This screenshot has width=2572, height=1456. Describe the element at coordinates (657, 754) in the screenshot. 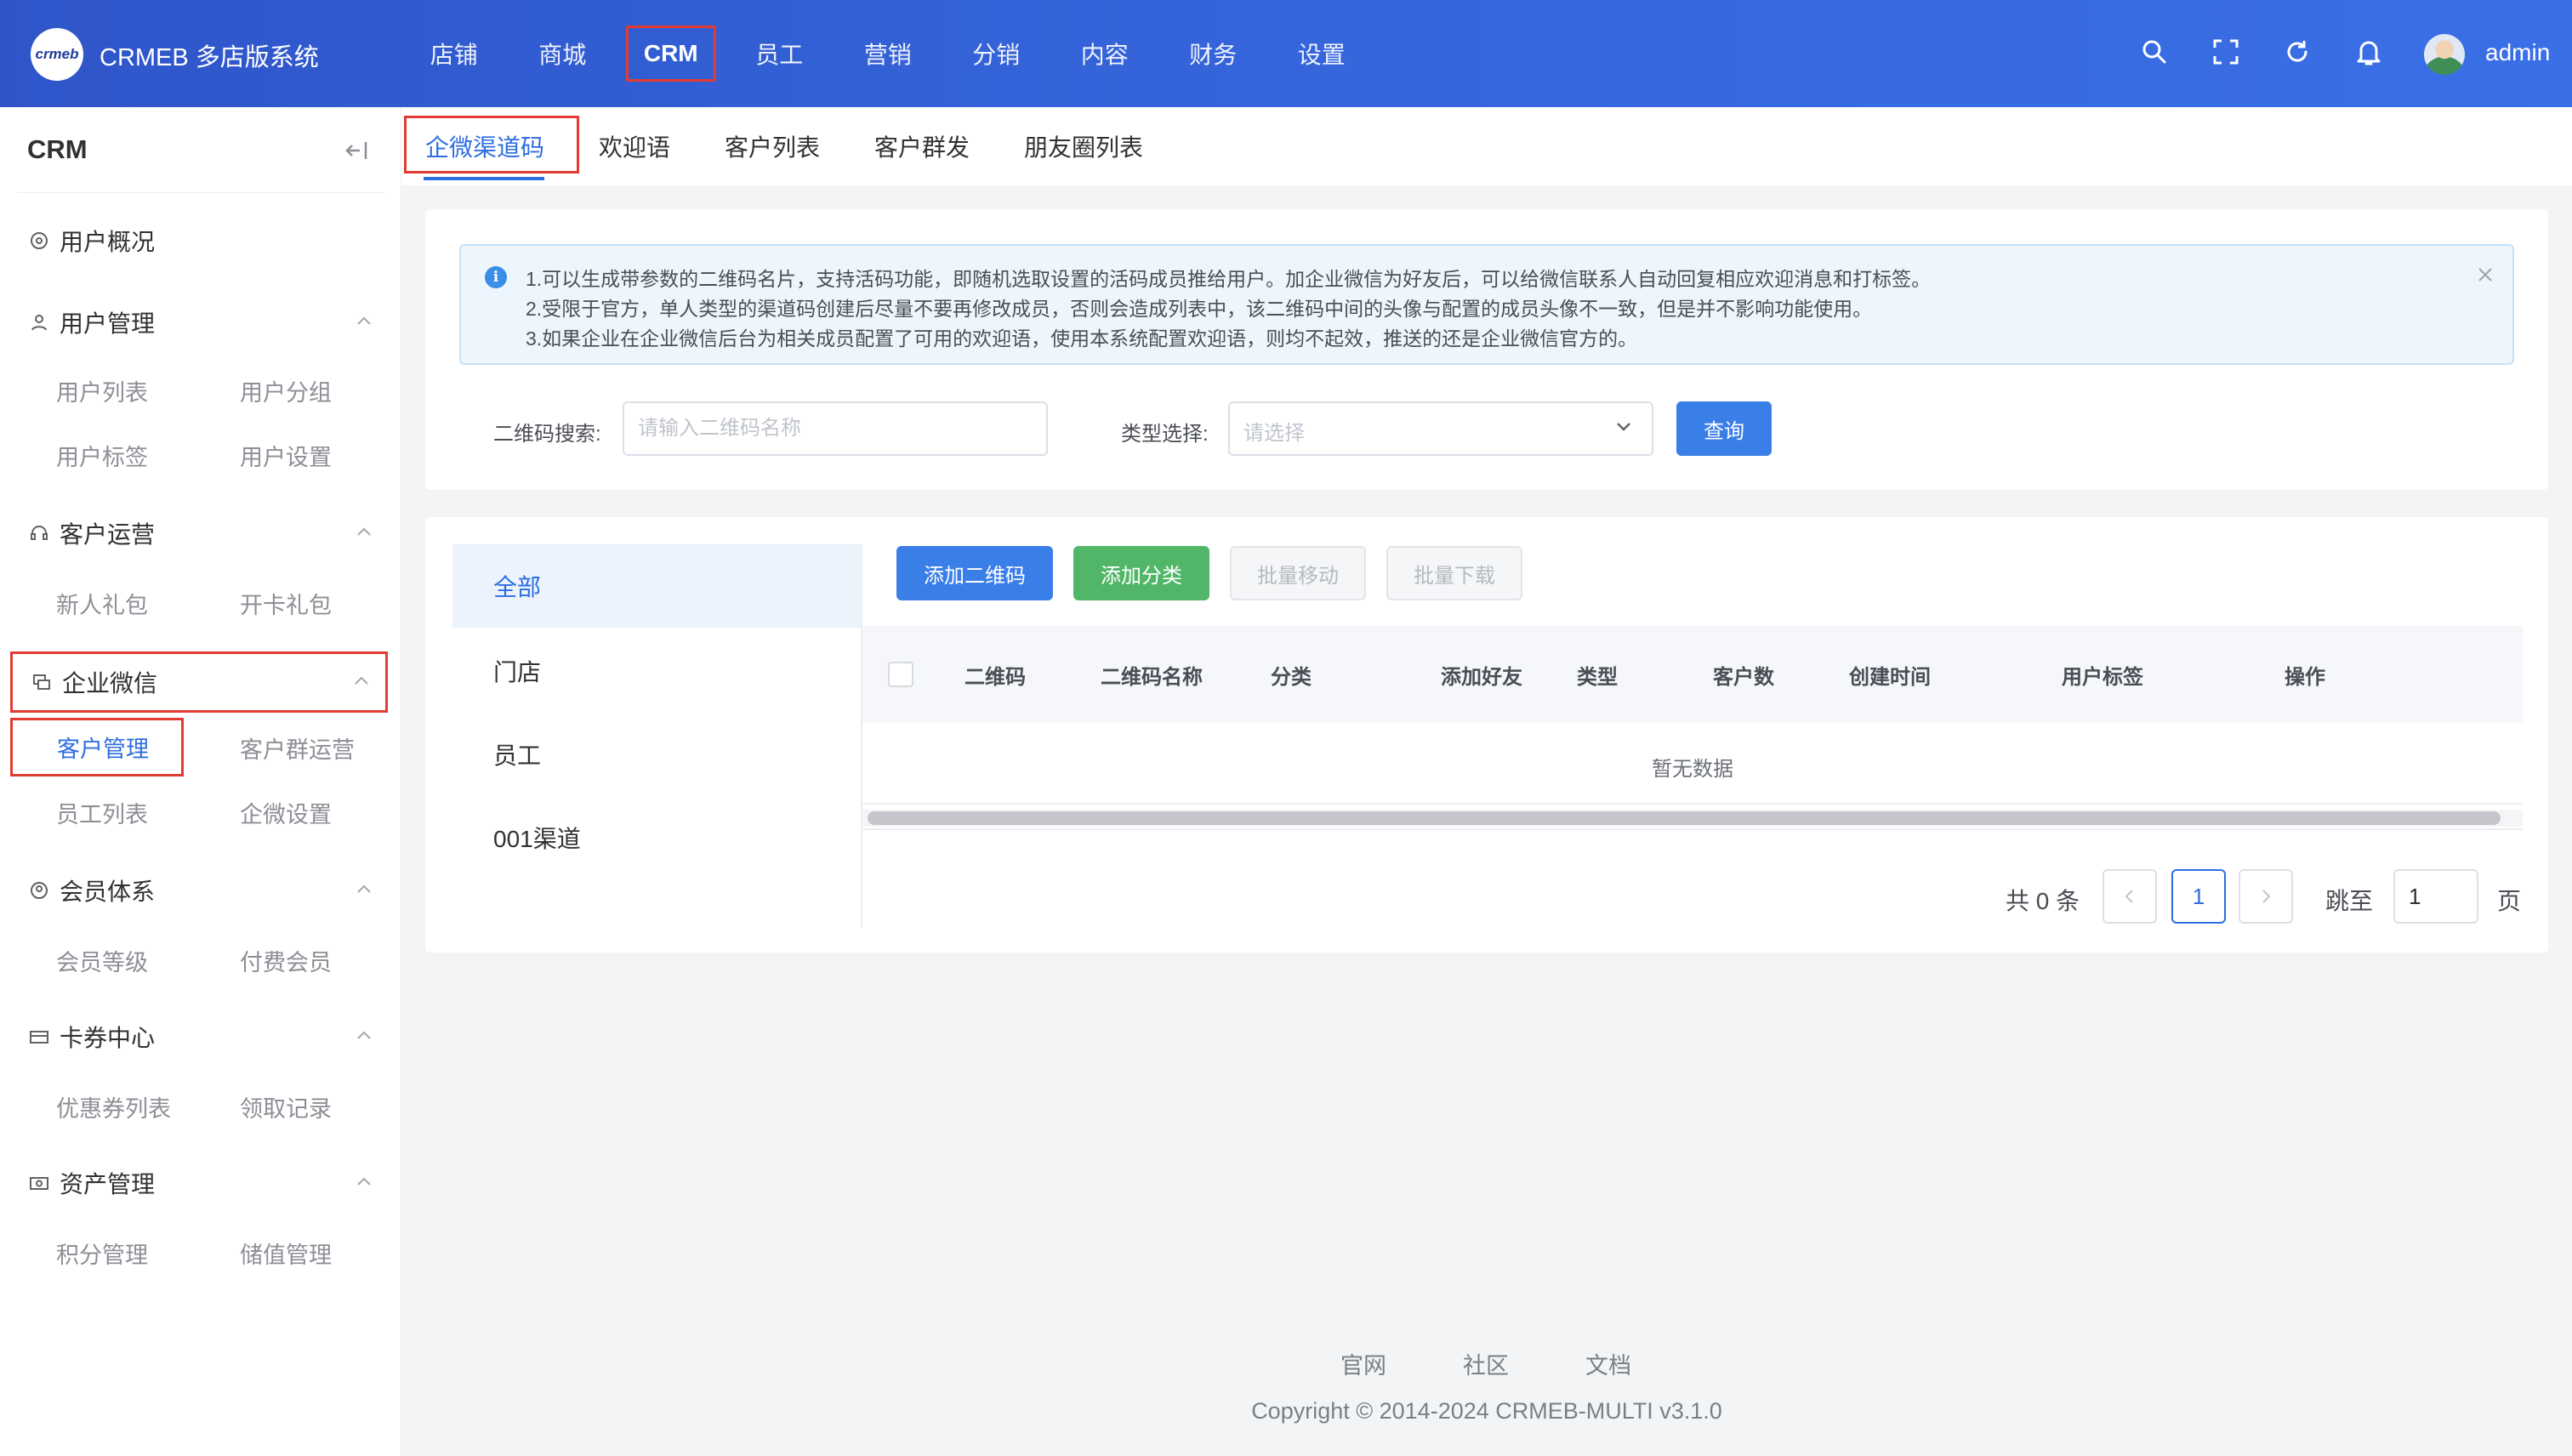

I see `category-staff: 员工` at that location.